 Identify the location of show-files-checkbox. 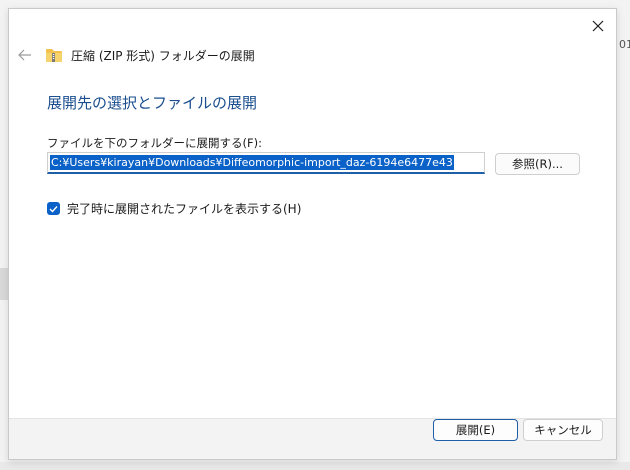
(53, 208).